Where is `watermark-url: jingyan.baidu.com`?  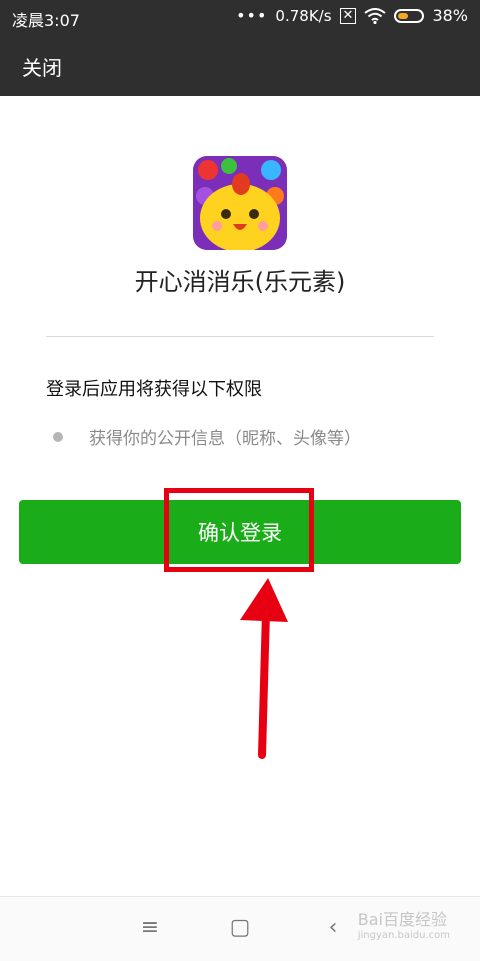 watermark-url: jingyan.baidu.com is located at coordinates (403, 935).